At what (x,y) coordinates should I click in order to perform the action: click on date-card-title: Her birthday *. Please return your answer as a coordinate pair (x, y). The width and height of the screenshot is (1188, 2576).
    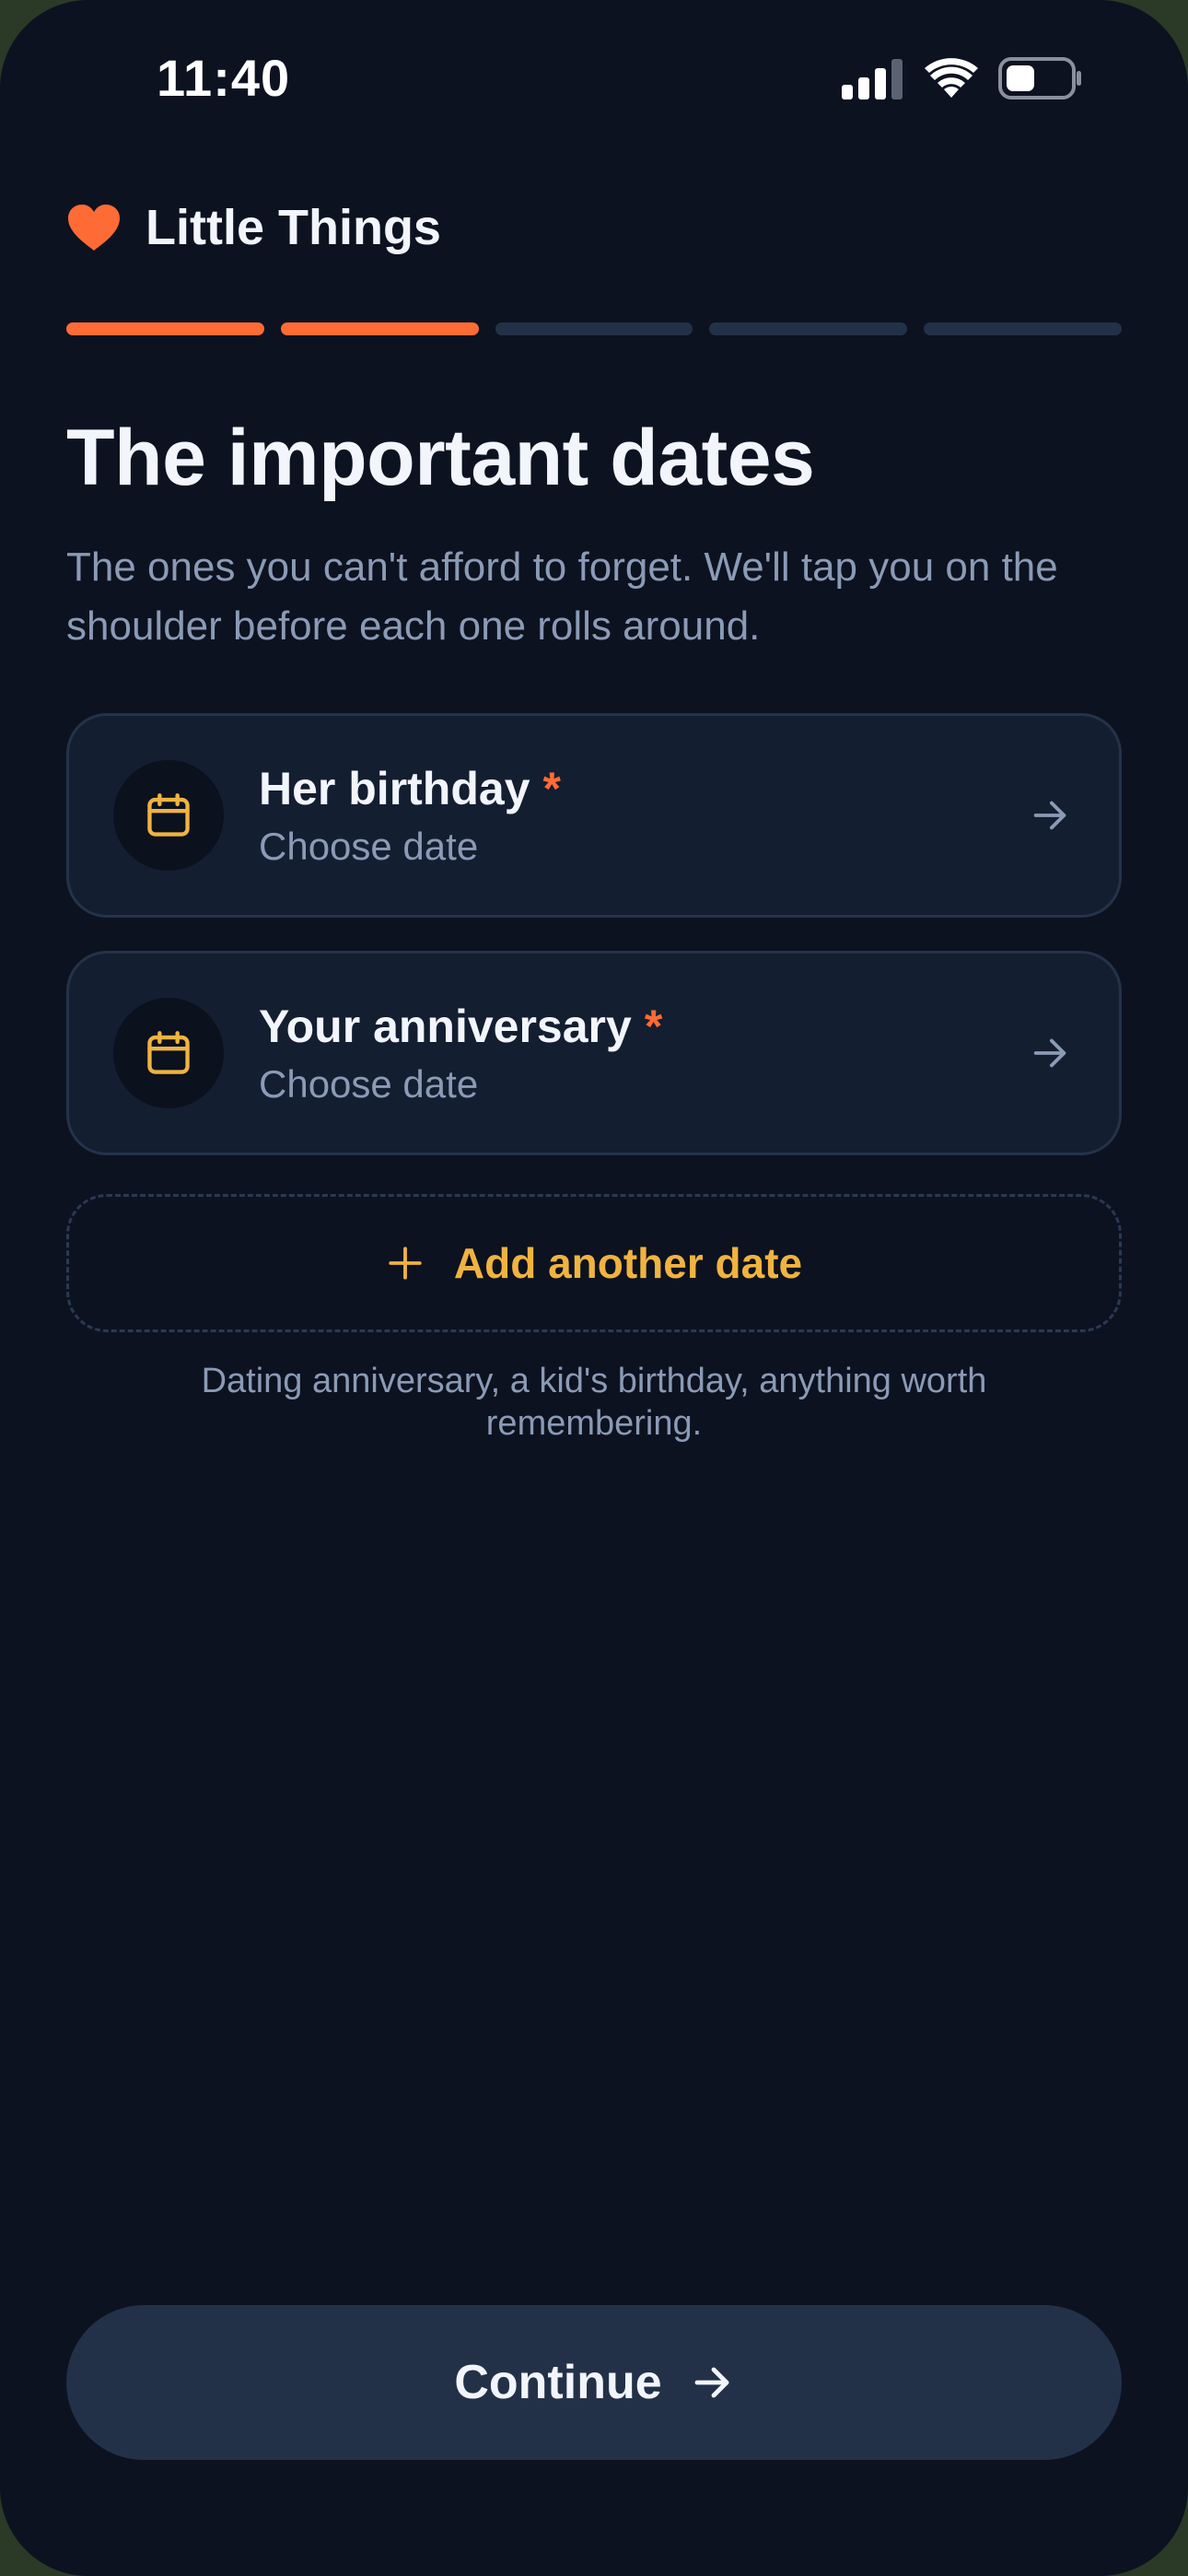
    Looking at the image, I should click on (410, 788).